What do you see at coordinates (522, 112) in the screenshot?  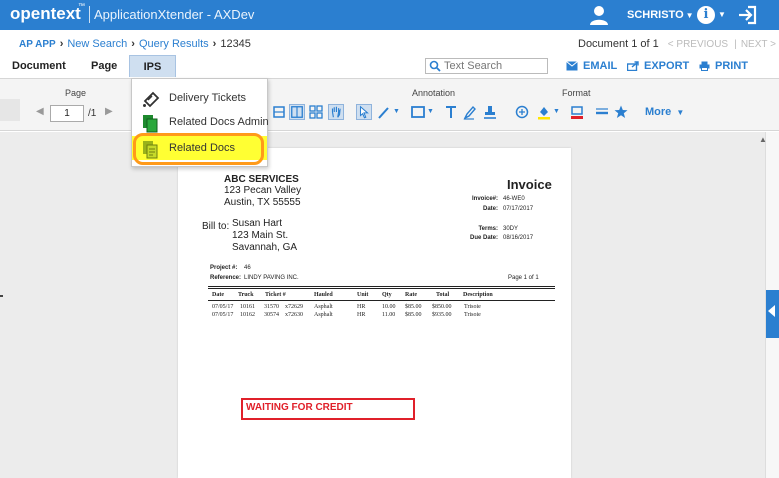 I see `properties-icon` at bounding box center [522, 112].